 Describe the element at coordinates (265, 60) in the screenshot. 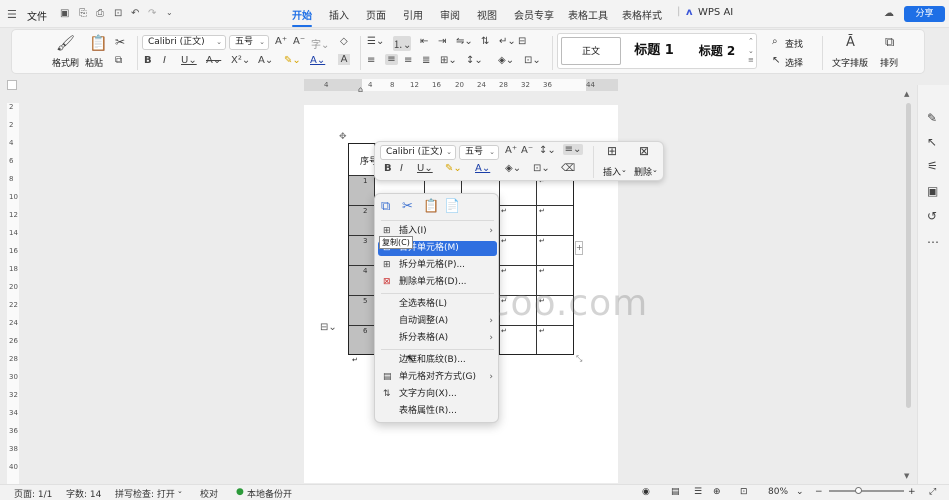

I see `text-effect-icon: A⌄` at that location.